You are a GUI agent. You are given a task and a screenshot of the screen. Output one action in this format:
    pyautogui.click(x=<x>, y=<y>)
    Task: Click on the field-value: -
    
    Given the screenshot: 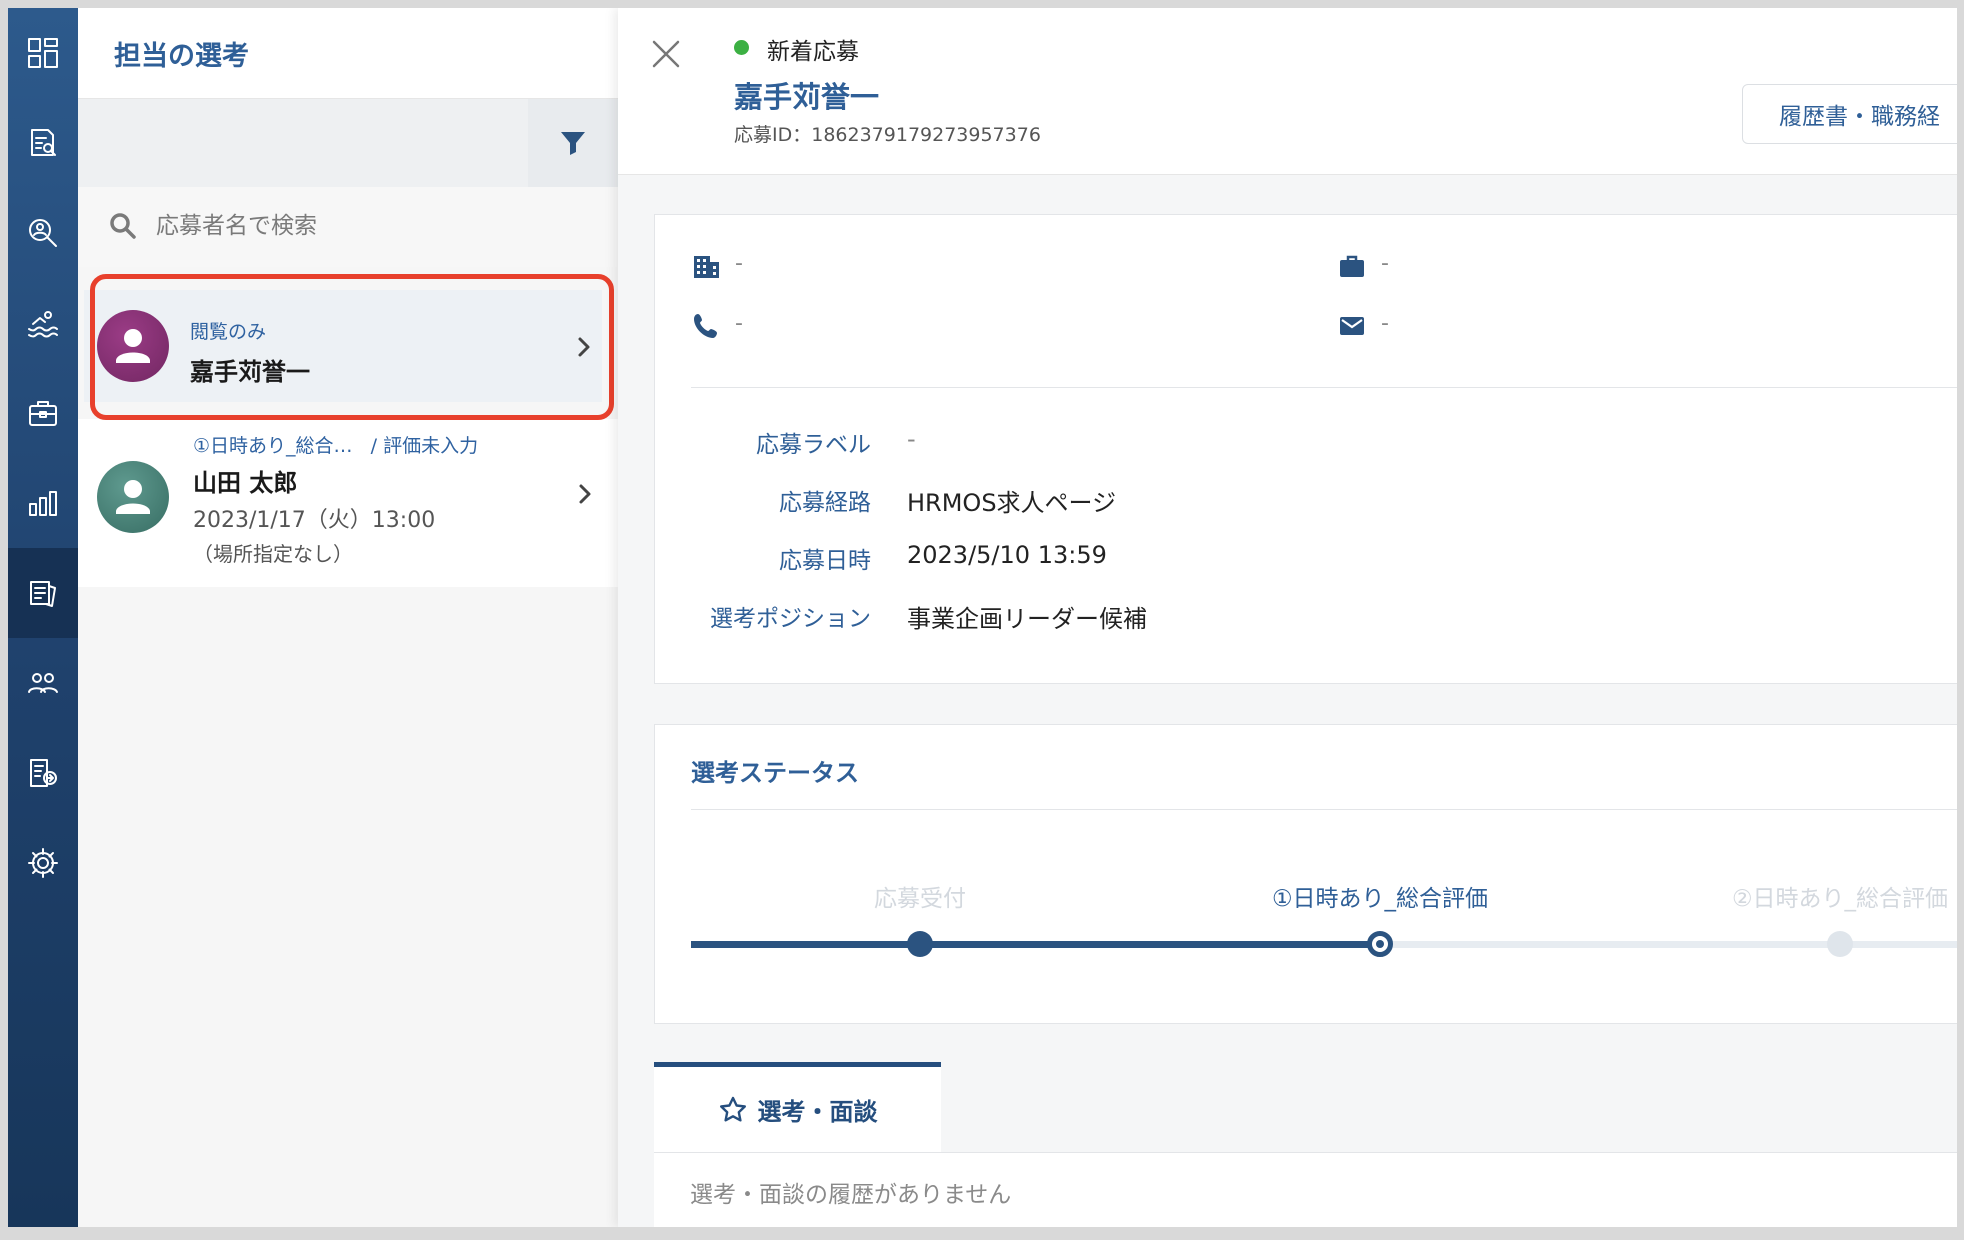 What is the action you would take?
    pyautogui.click(x=911, y=439)
    